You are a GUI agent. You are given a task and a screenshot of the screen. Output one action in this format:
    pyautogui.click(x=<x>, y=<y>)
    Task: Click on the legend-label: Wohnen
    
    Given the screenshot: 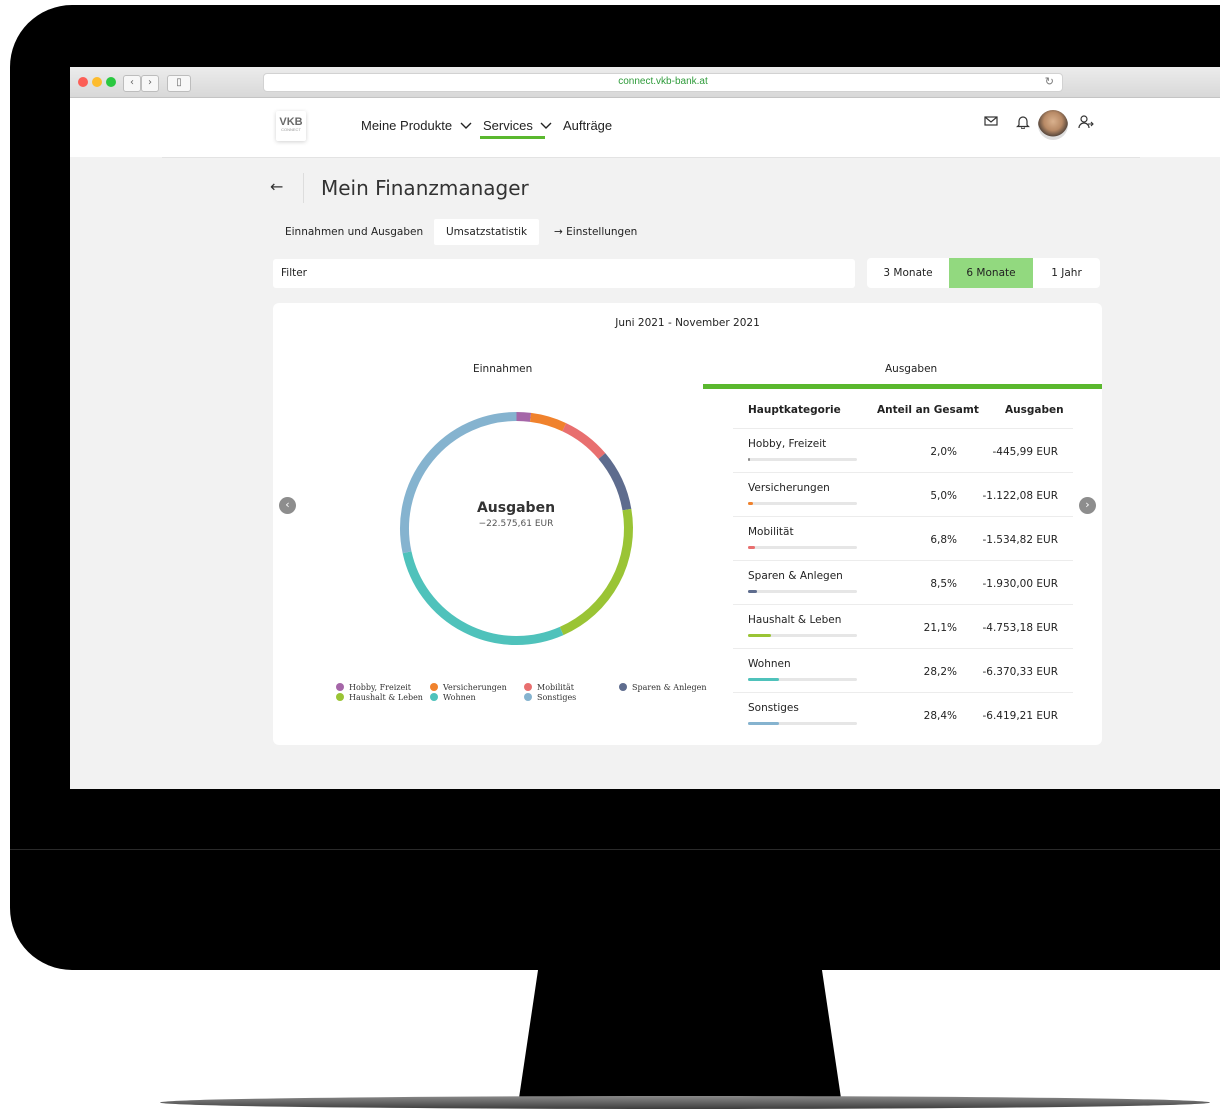 What is the action you would take?
    pyautogui.click(x=459, y=697)
    